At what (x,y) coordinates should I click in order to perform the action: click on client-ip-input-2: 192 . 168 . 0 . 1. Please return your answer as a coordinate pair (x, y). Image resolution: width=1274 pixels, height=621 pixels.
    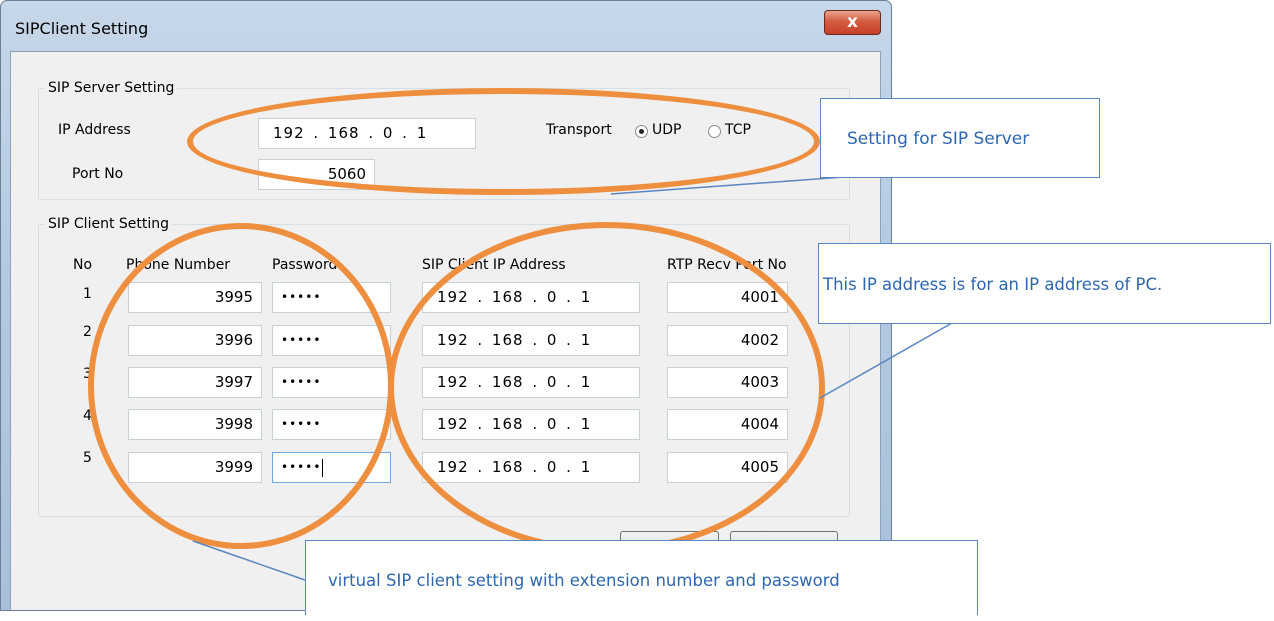
    Looking at the image, I should click on (531, 340).